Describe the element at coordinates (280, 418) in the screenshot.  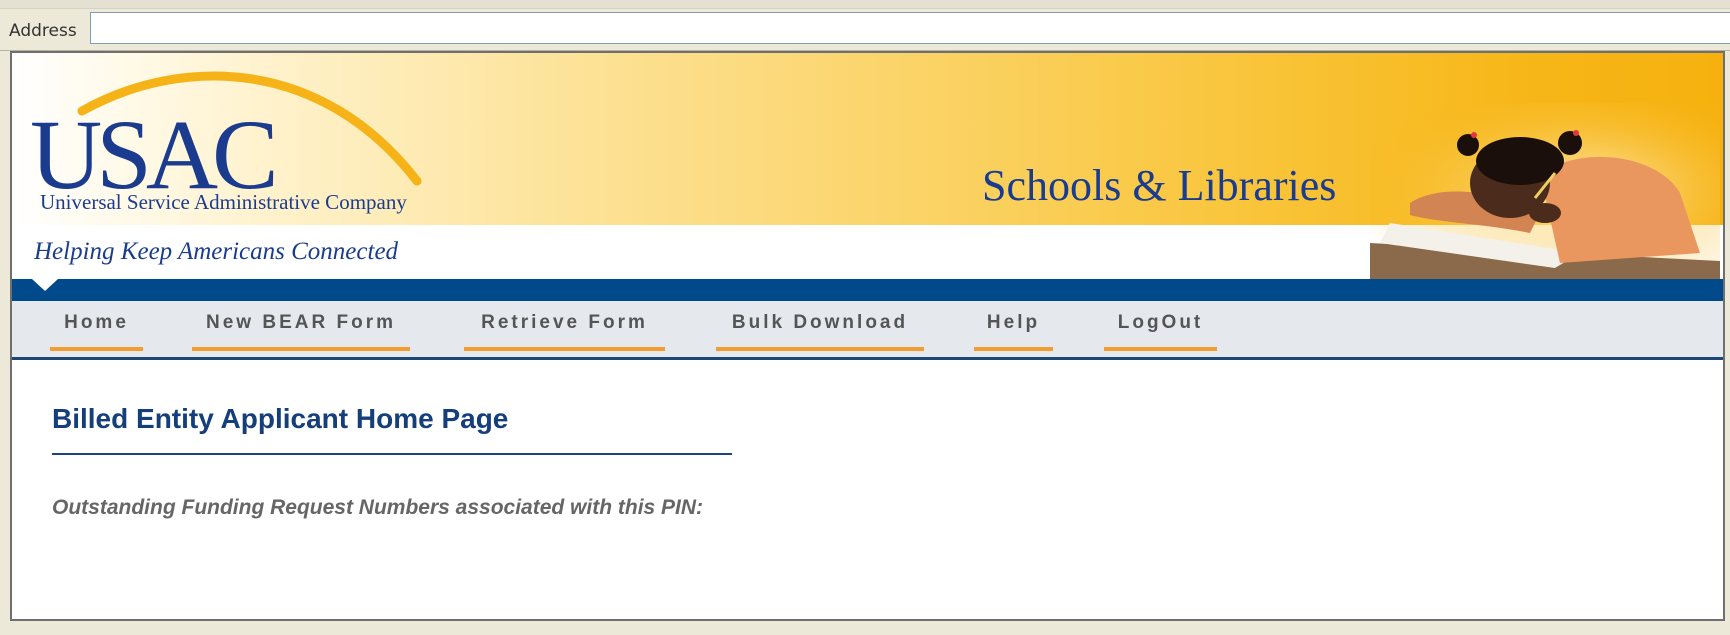
I see `page-title: Billed Entity Applicant Home Page` at that location.